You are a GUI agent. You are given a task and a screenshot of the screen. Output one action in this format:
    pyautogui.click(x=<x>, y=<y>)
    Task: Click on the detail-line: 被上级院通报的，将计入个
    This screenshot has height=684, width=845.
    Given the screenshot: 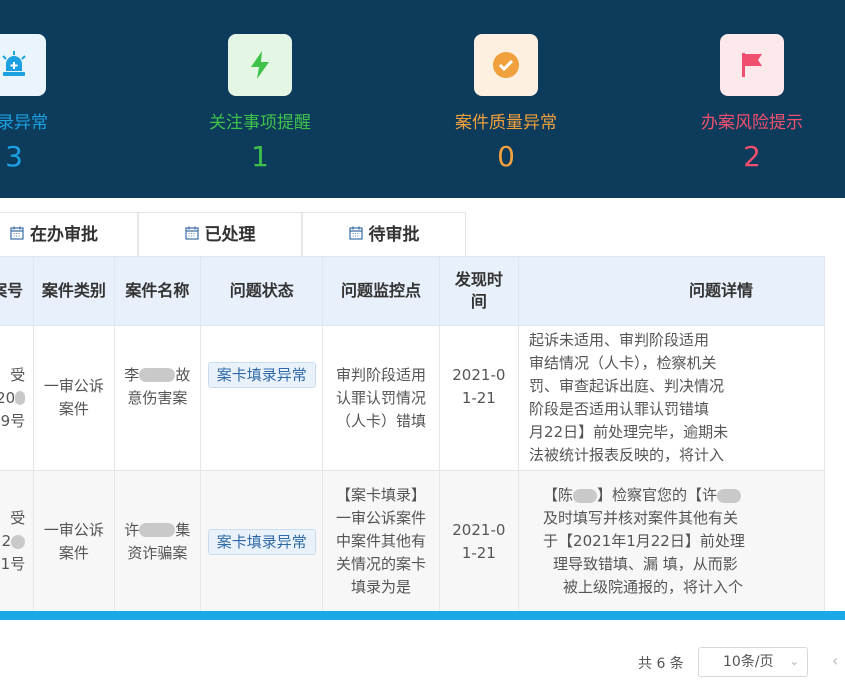 What is the action you would take?
    pyautogui.click(x=653, y=587)
    